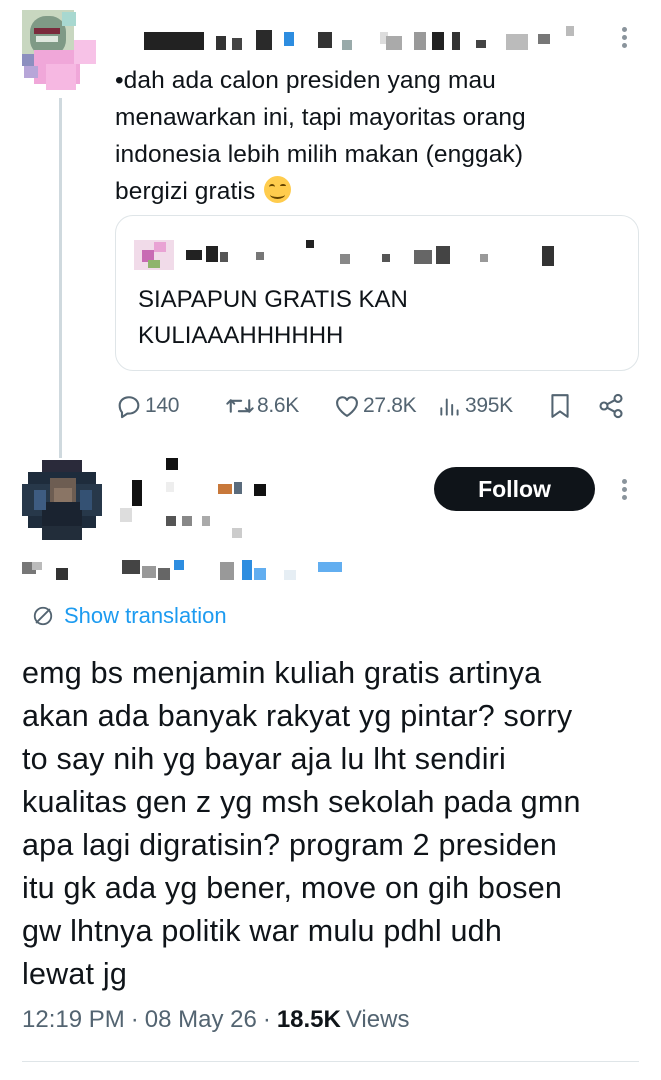 This screenshot has width=661, height=1080. Describe the element at coordinates (375, 191) in the screenshot. I see `parent-text-line-last: bergizi gratis` at that location.